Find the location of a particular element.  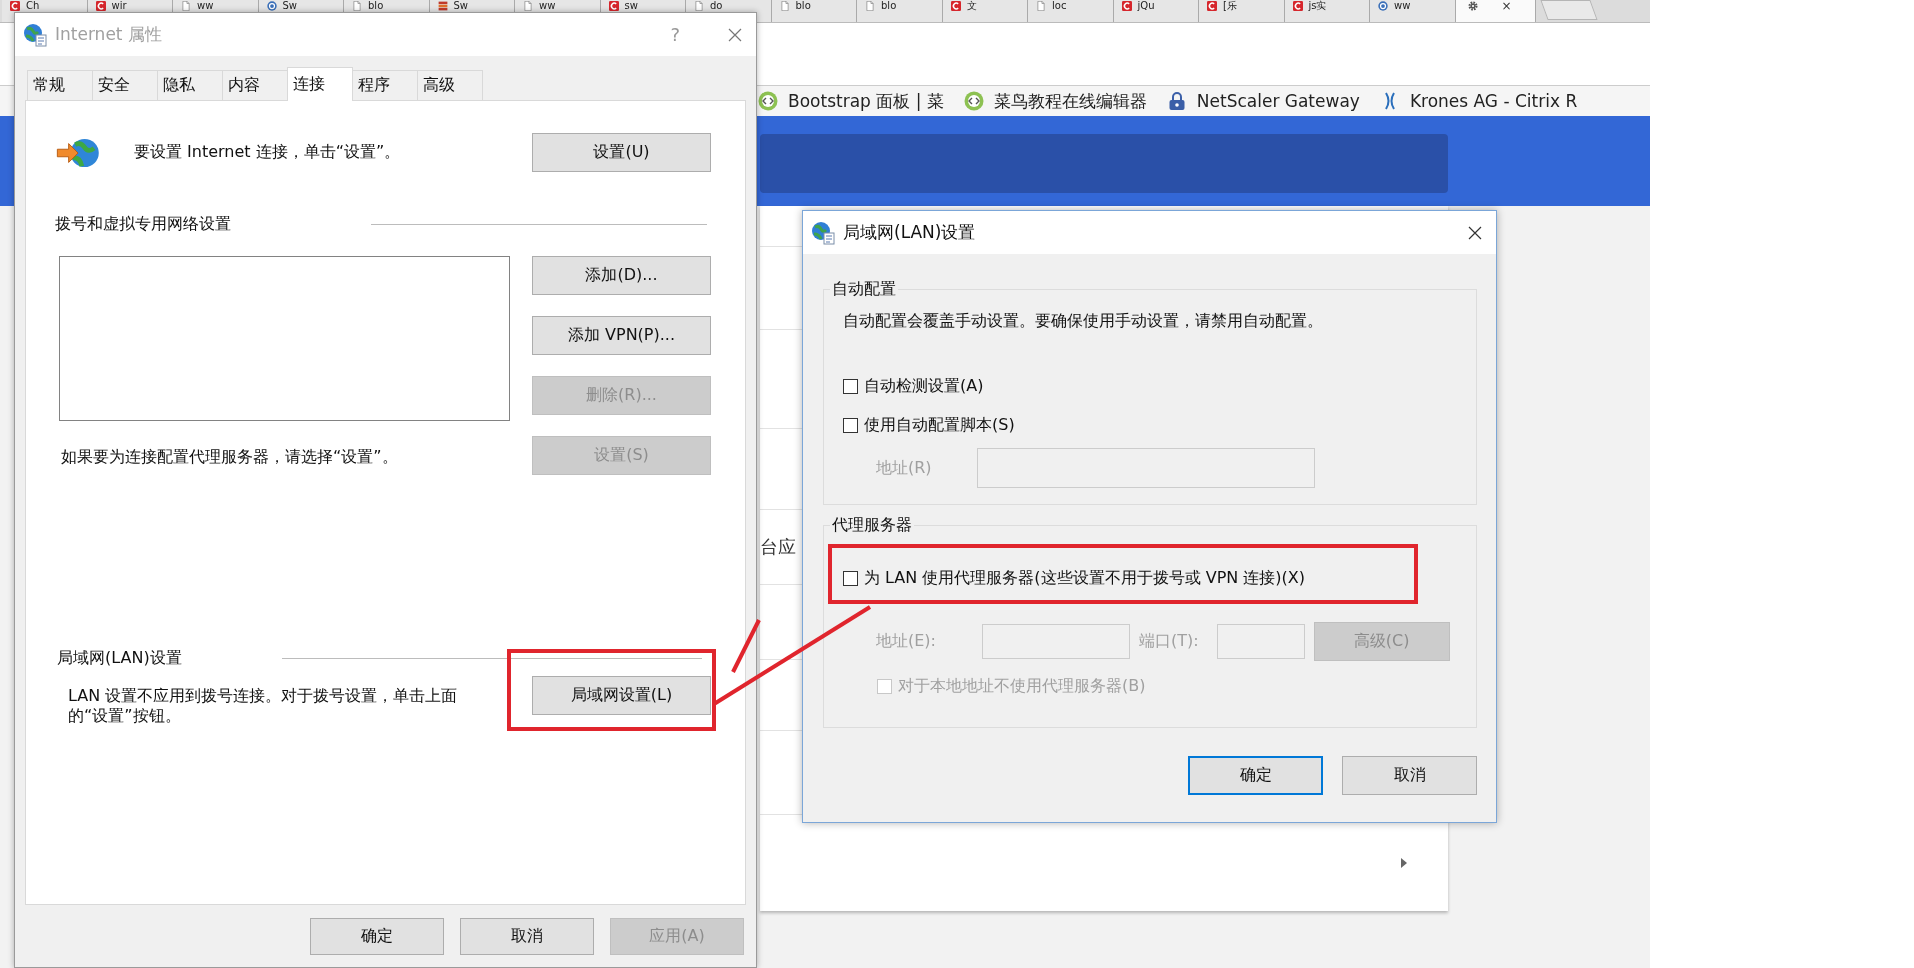

tab-close-button: × is located at coordinates (1506, 6).